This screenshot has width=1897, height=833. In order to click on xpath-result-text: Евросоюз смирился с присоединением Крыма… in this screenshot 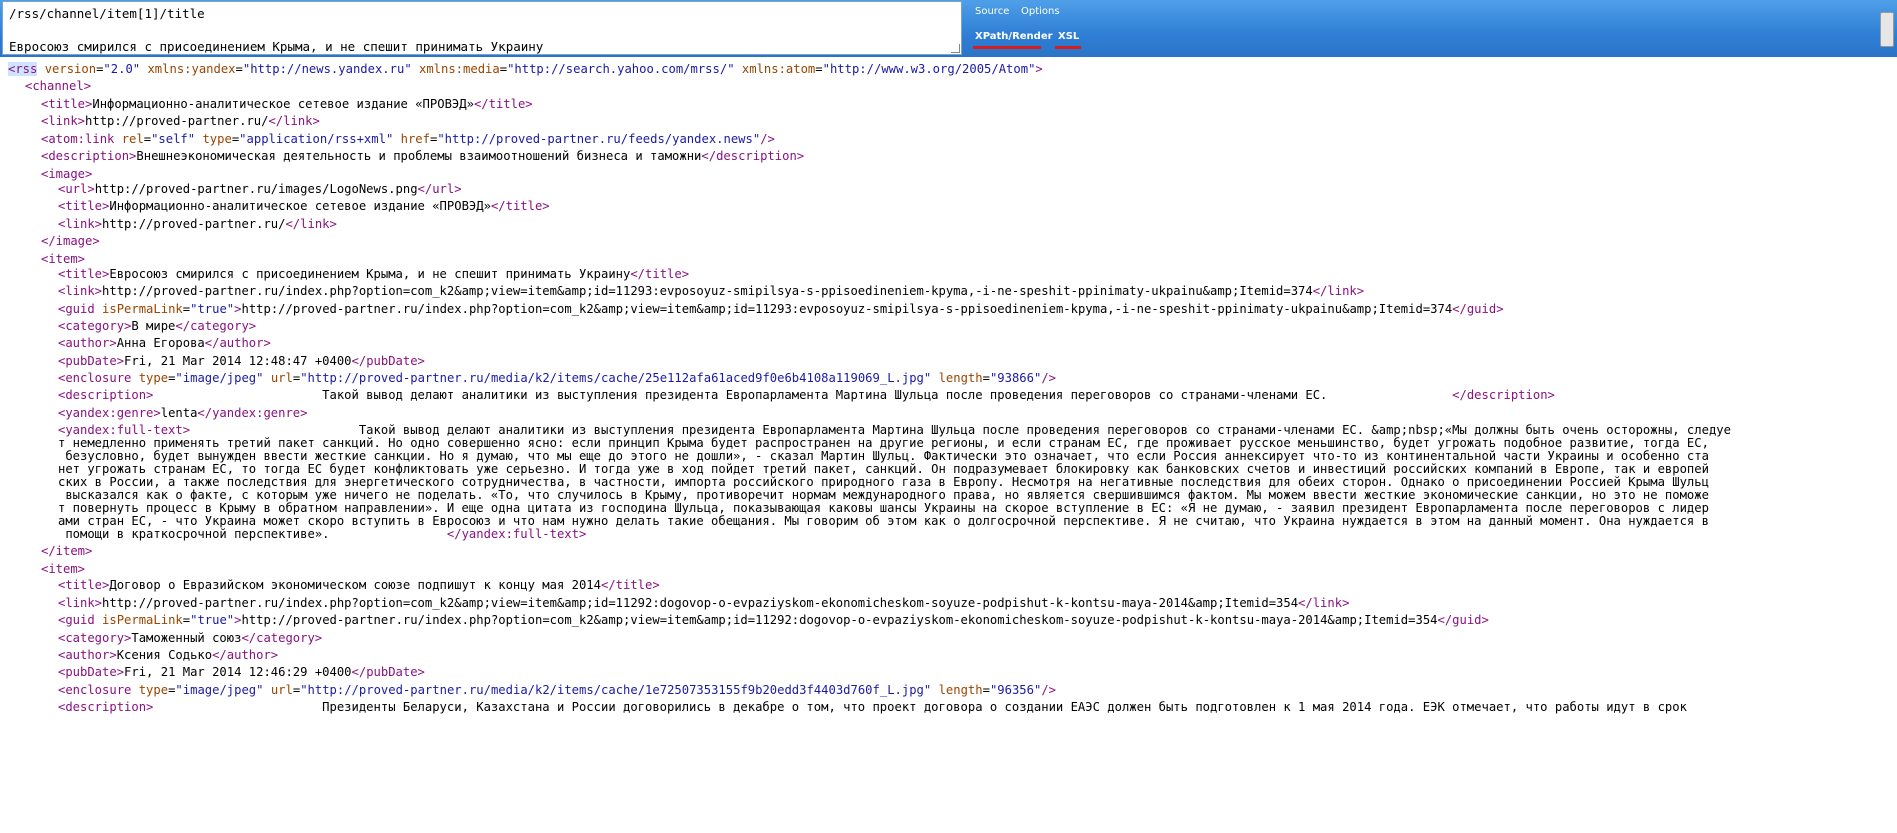, I will do `click(276, 46)`.